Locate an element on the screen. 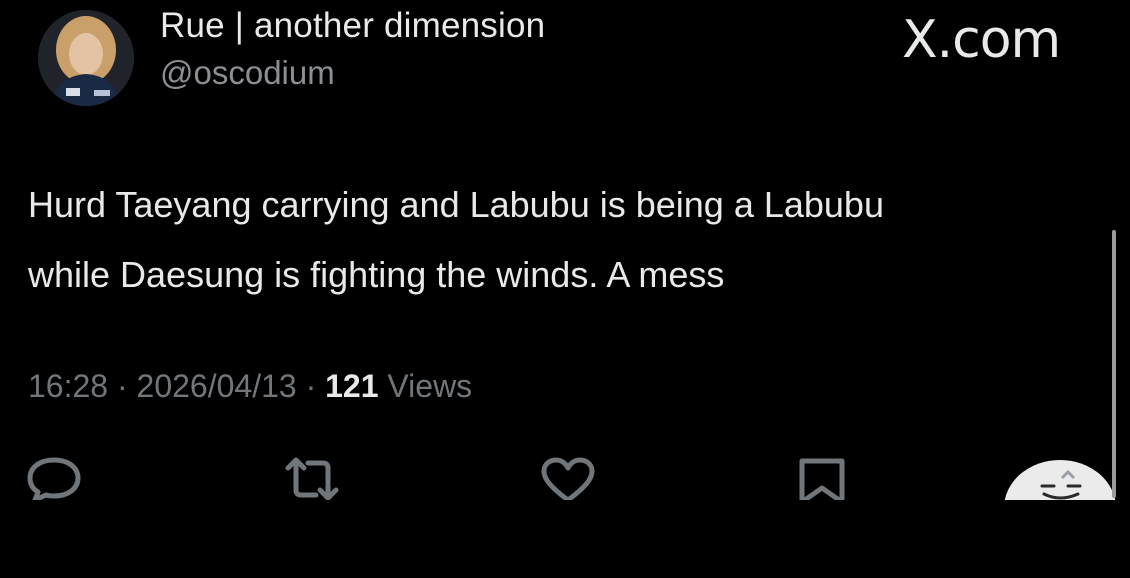 This screenshot has width=1130, height=578. reply-icon is located at coordinates (54, 479).